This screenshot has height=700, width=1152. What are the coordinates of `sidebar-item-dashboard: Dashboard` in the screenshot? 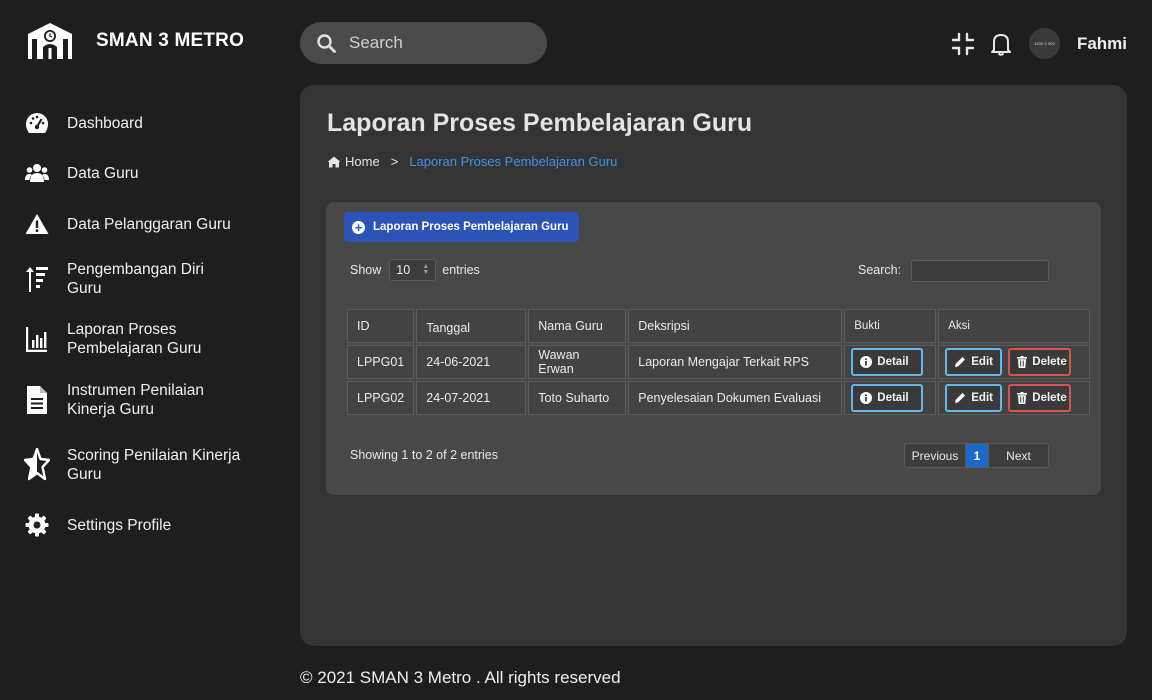 It's located at (133, 123).